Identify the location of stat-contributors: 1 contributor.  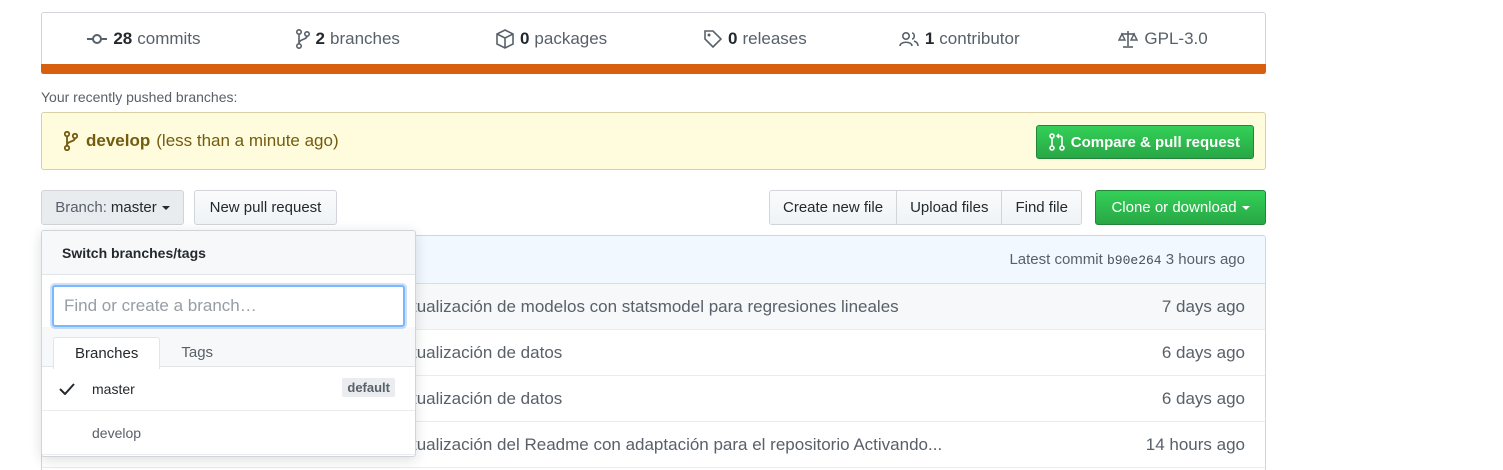
(959, 39).